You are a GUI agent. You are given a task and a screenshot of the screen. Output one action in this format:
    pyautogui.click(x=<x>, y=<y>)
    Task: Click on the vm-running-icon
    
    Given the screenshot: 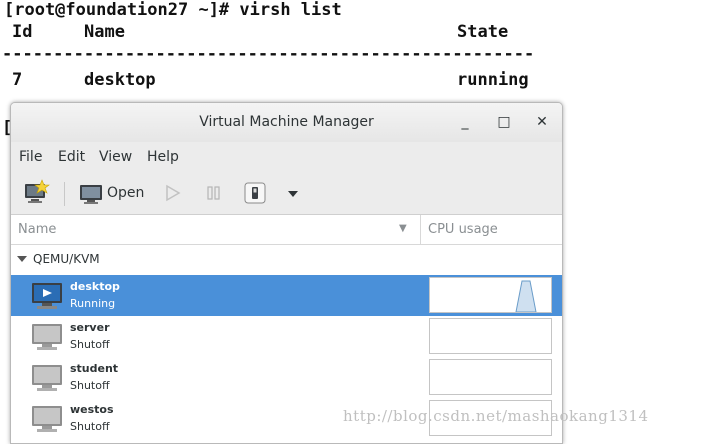 What is the action you would take?
    pyautogui.click(x=47, y=296)
    